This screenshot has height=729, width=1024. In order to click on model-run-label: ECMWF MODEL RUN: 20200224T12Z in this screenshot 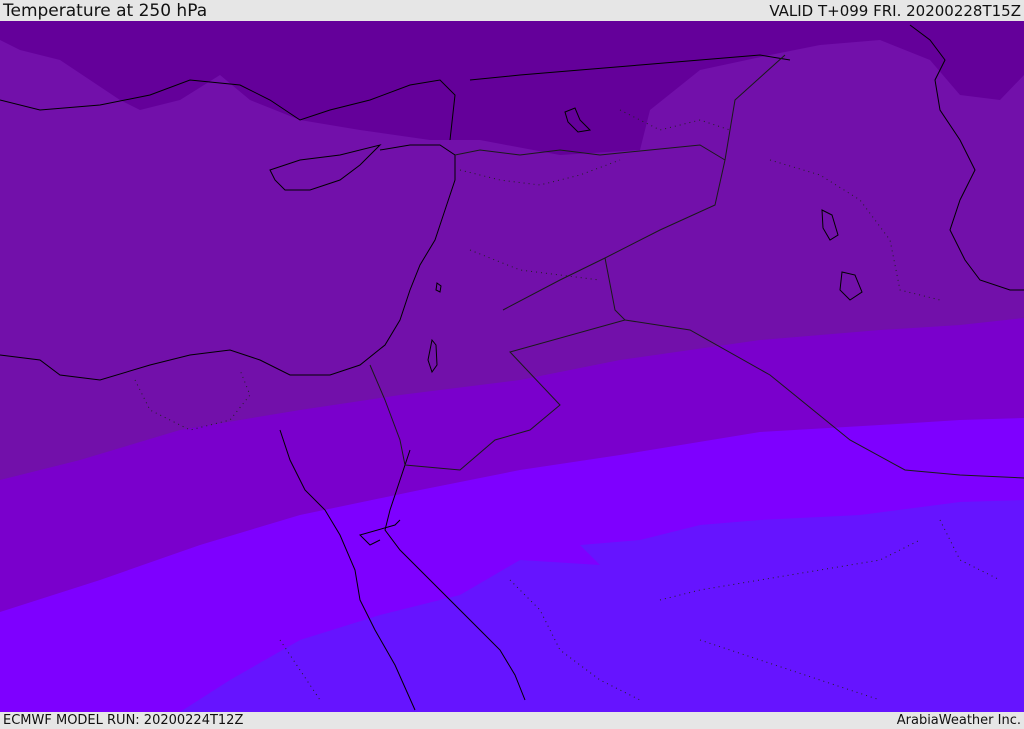, I will do `click(123, 720)`.